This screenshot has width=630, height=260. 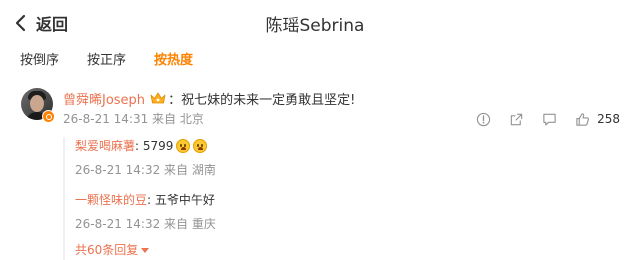 What do you see at coordinates (105, 146) in the screenshot?
I see `reply-username: 梨爱喝麻薯` at bounding box center [105, 146].